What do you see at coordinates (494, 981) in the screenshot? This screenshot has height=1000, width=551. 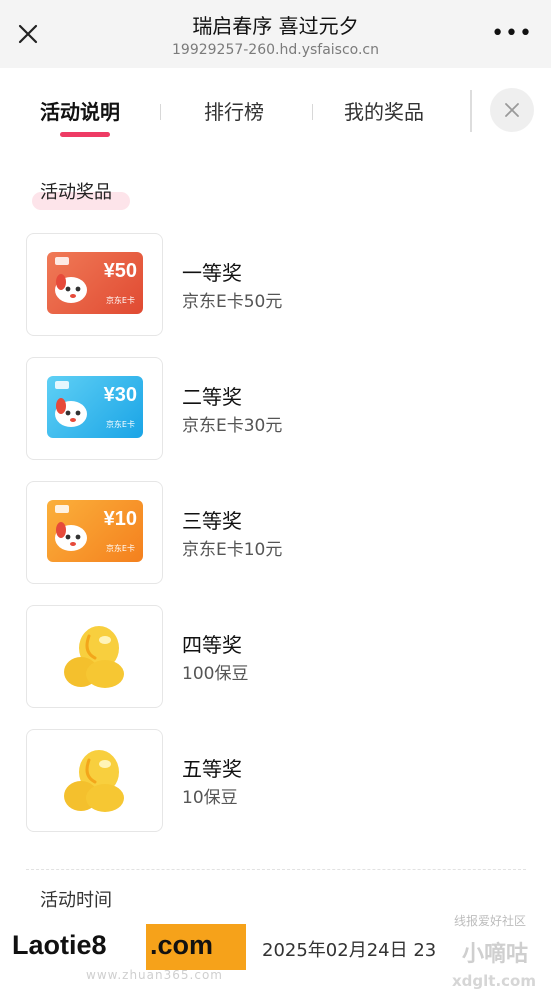 I see `watermark-xdg-url: xdglt.com` at bounding box center [494, 981].